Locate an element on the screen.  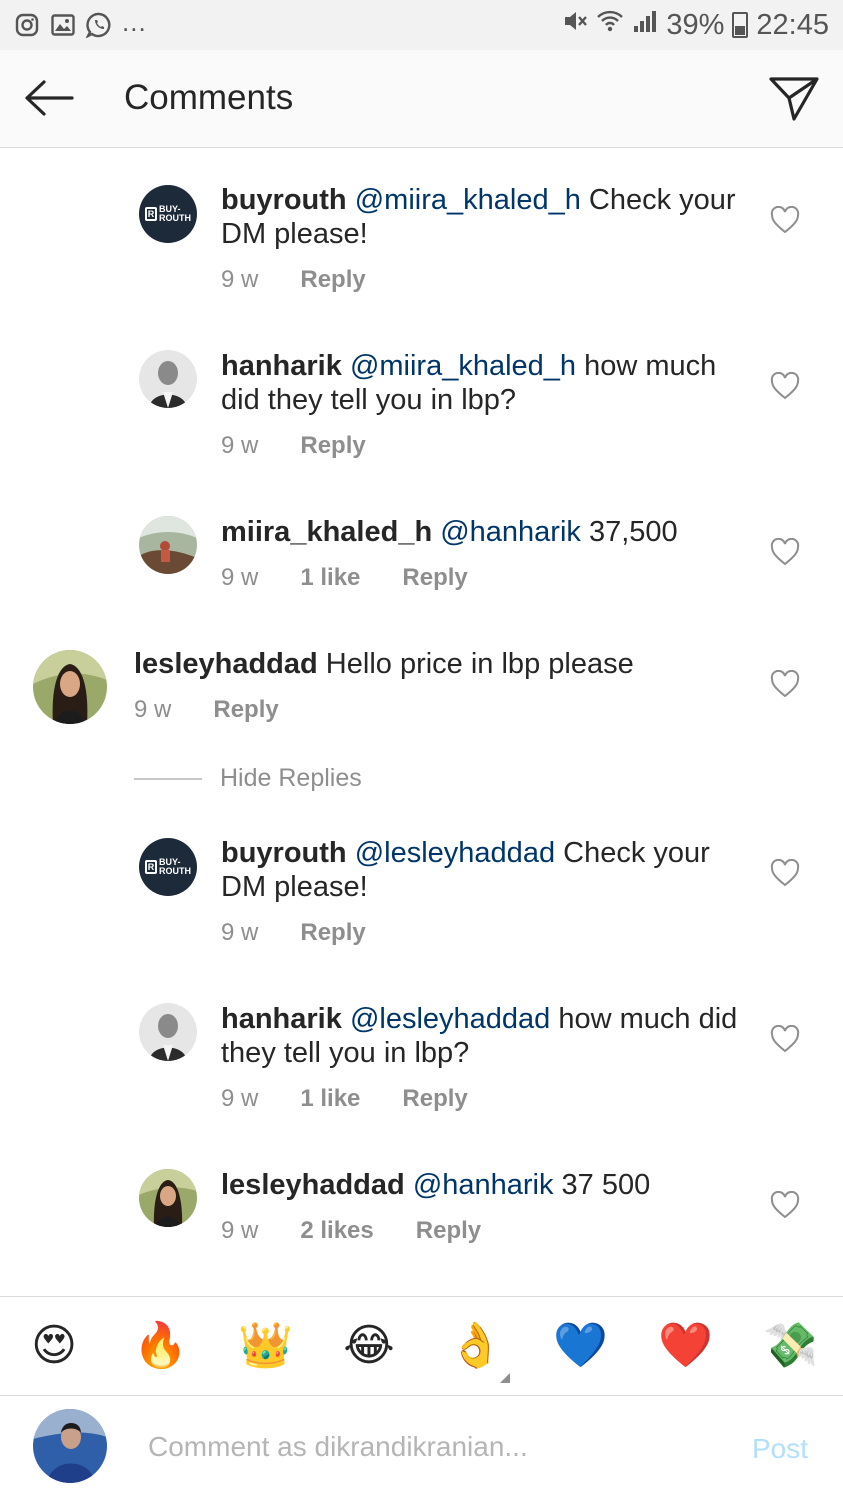
skin-tone-indicator-icon is located at coordinates (505, 1378).